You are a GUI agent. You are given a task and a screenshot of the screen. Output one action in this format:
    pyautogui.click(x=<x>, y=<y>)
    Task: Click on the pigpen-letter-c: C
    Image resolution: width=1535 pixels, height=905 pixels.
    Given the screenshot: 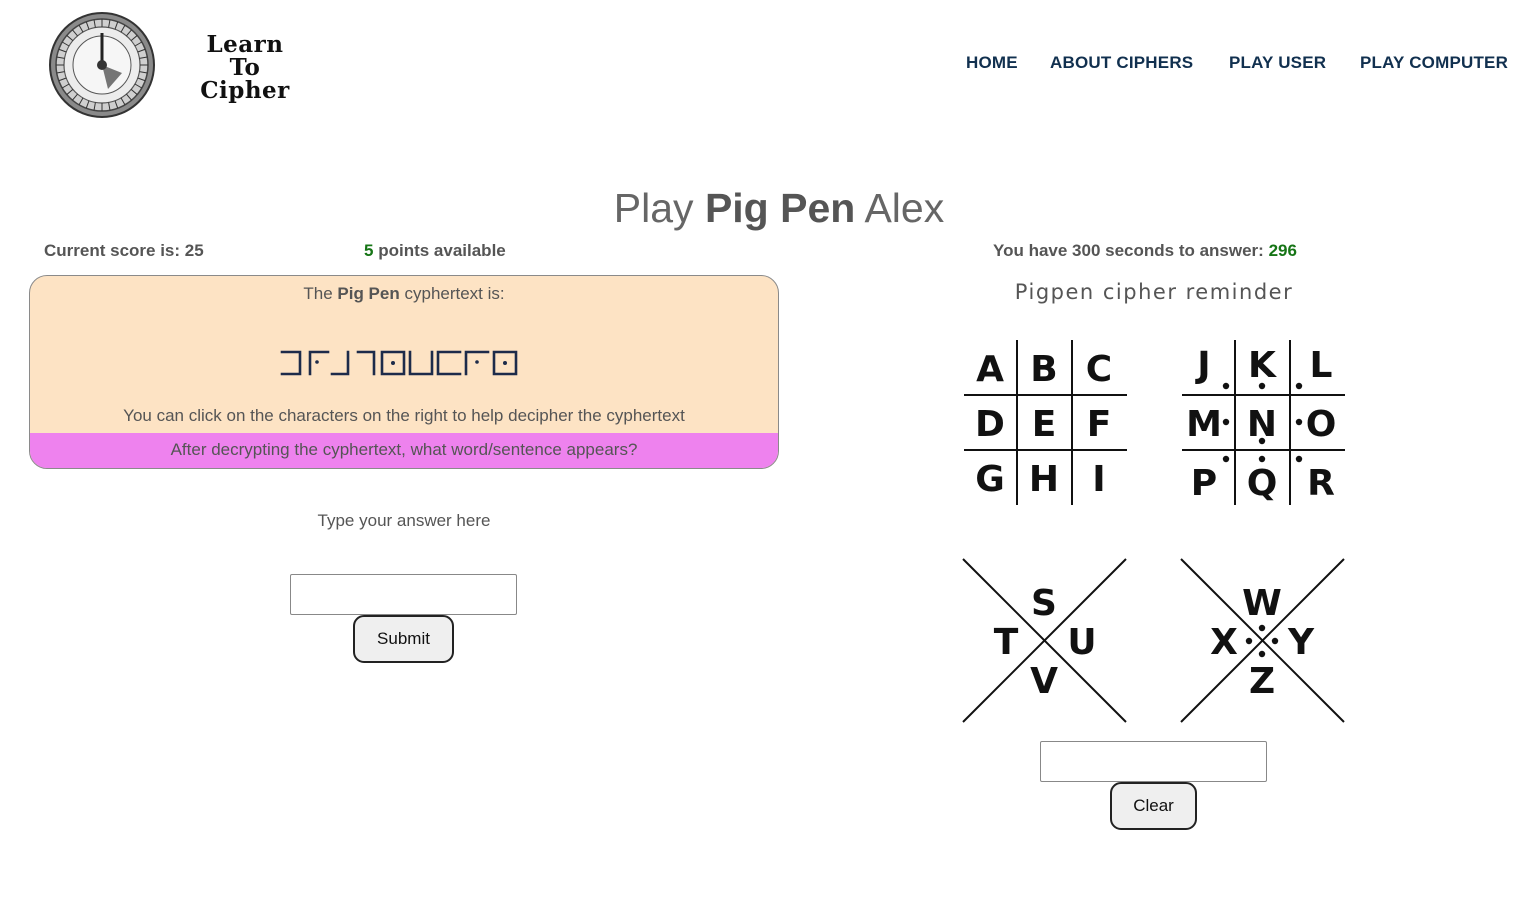 What is the action you would take?
    pyautogui.click(x=1099, y=369)
    